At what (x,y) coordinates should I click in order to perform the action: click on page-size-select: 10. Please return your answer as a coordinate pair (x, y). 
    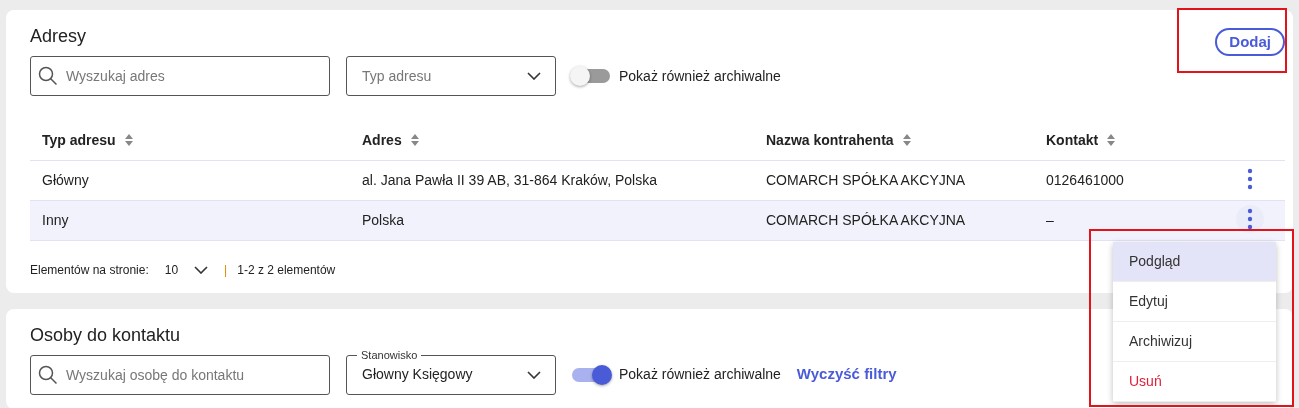
    Looking at the image, I should click on (186, 269).